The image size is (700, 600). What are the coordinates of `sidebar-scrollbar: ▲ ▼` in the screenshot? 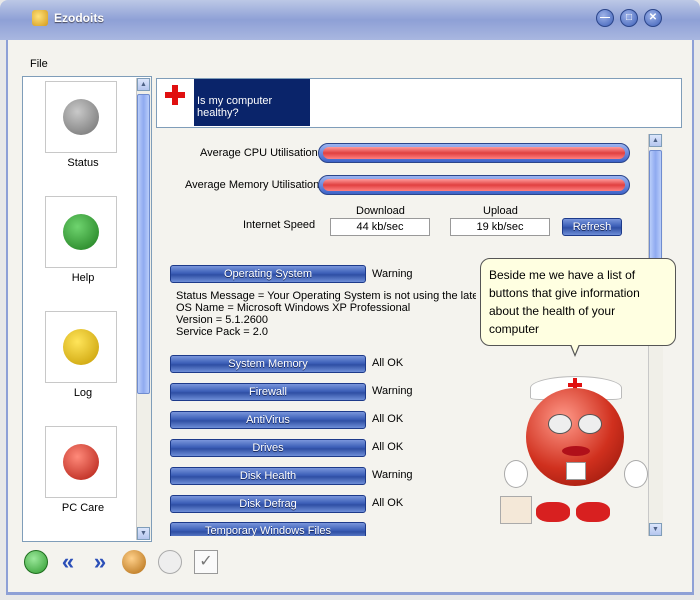 It's located at (143, 309).